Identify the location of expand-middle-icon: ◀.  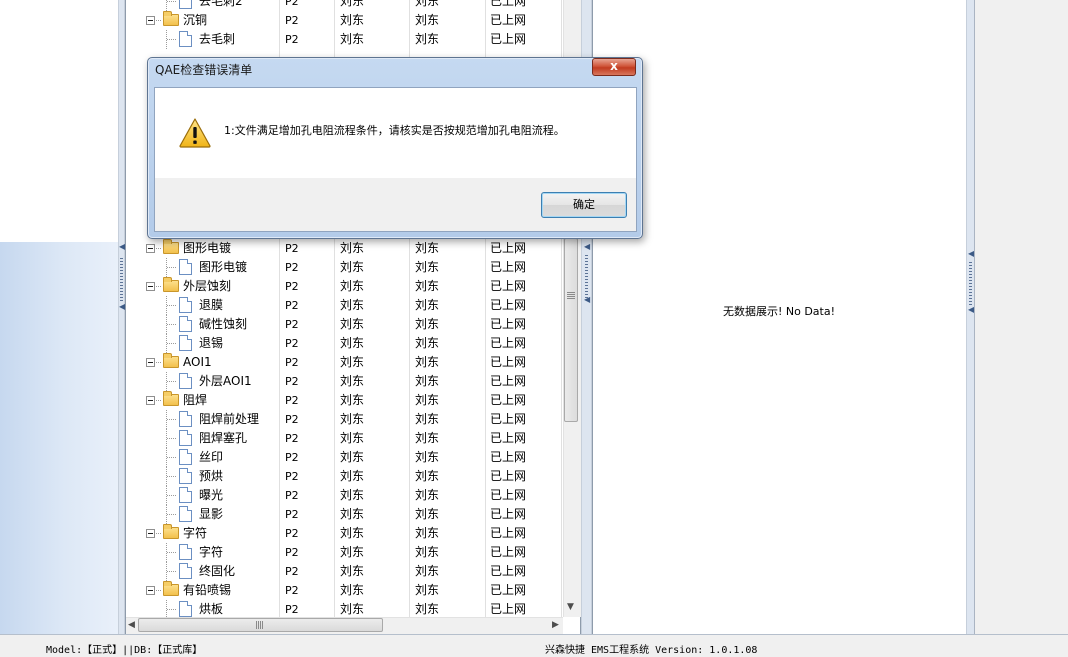
(587, 300).